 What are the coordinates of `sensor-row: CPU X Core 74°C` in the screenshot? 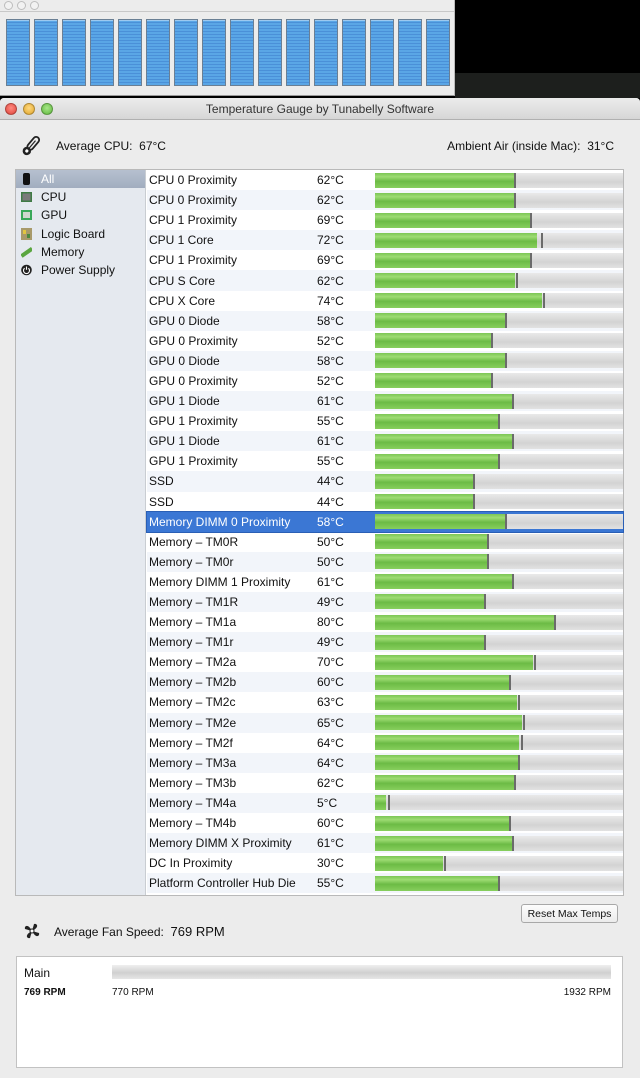 It's located at (385, 301).